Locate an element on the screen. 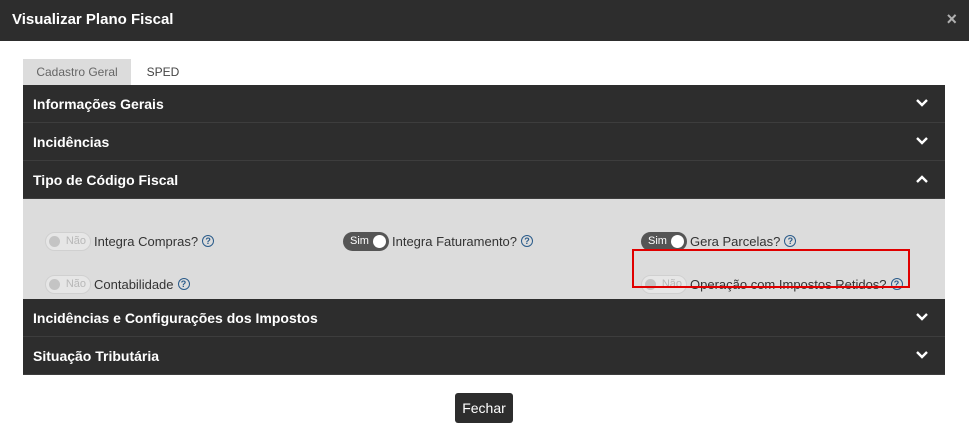 This screenshot has height=429, width=969. field-contabilidade: Não Contabilidade ? is located at coordinates (117, 284).